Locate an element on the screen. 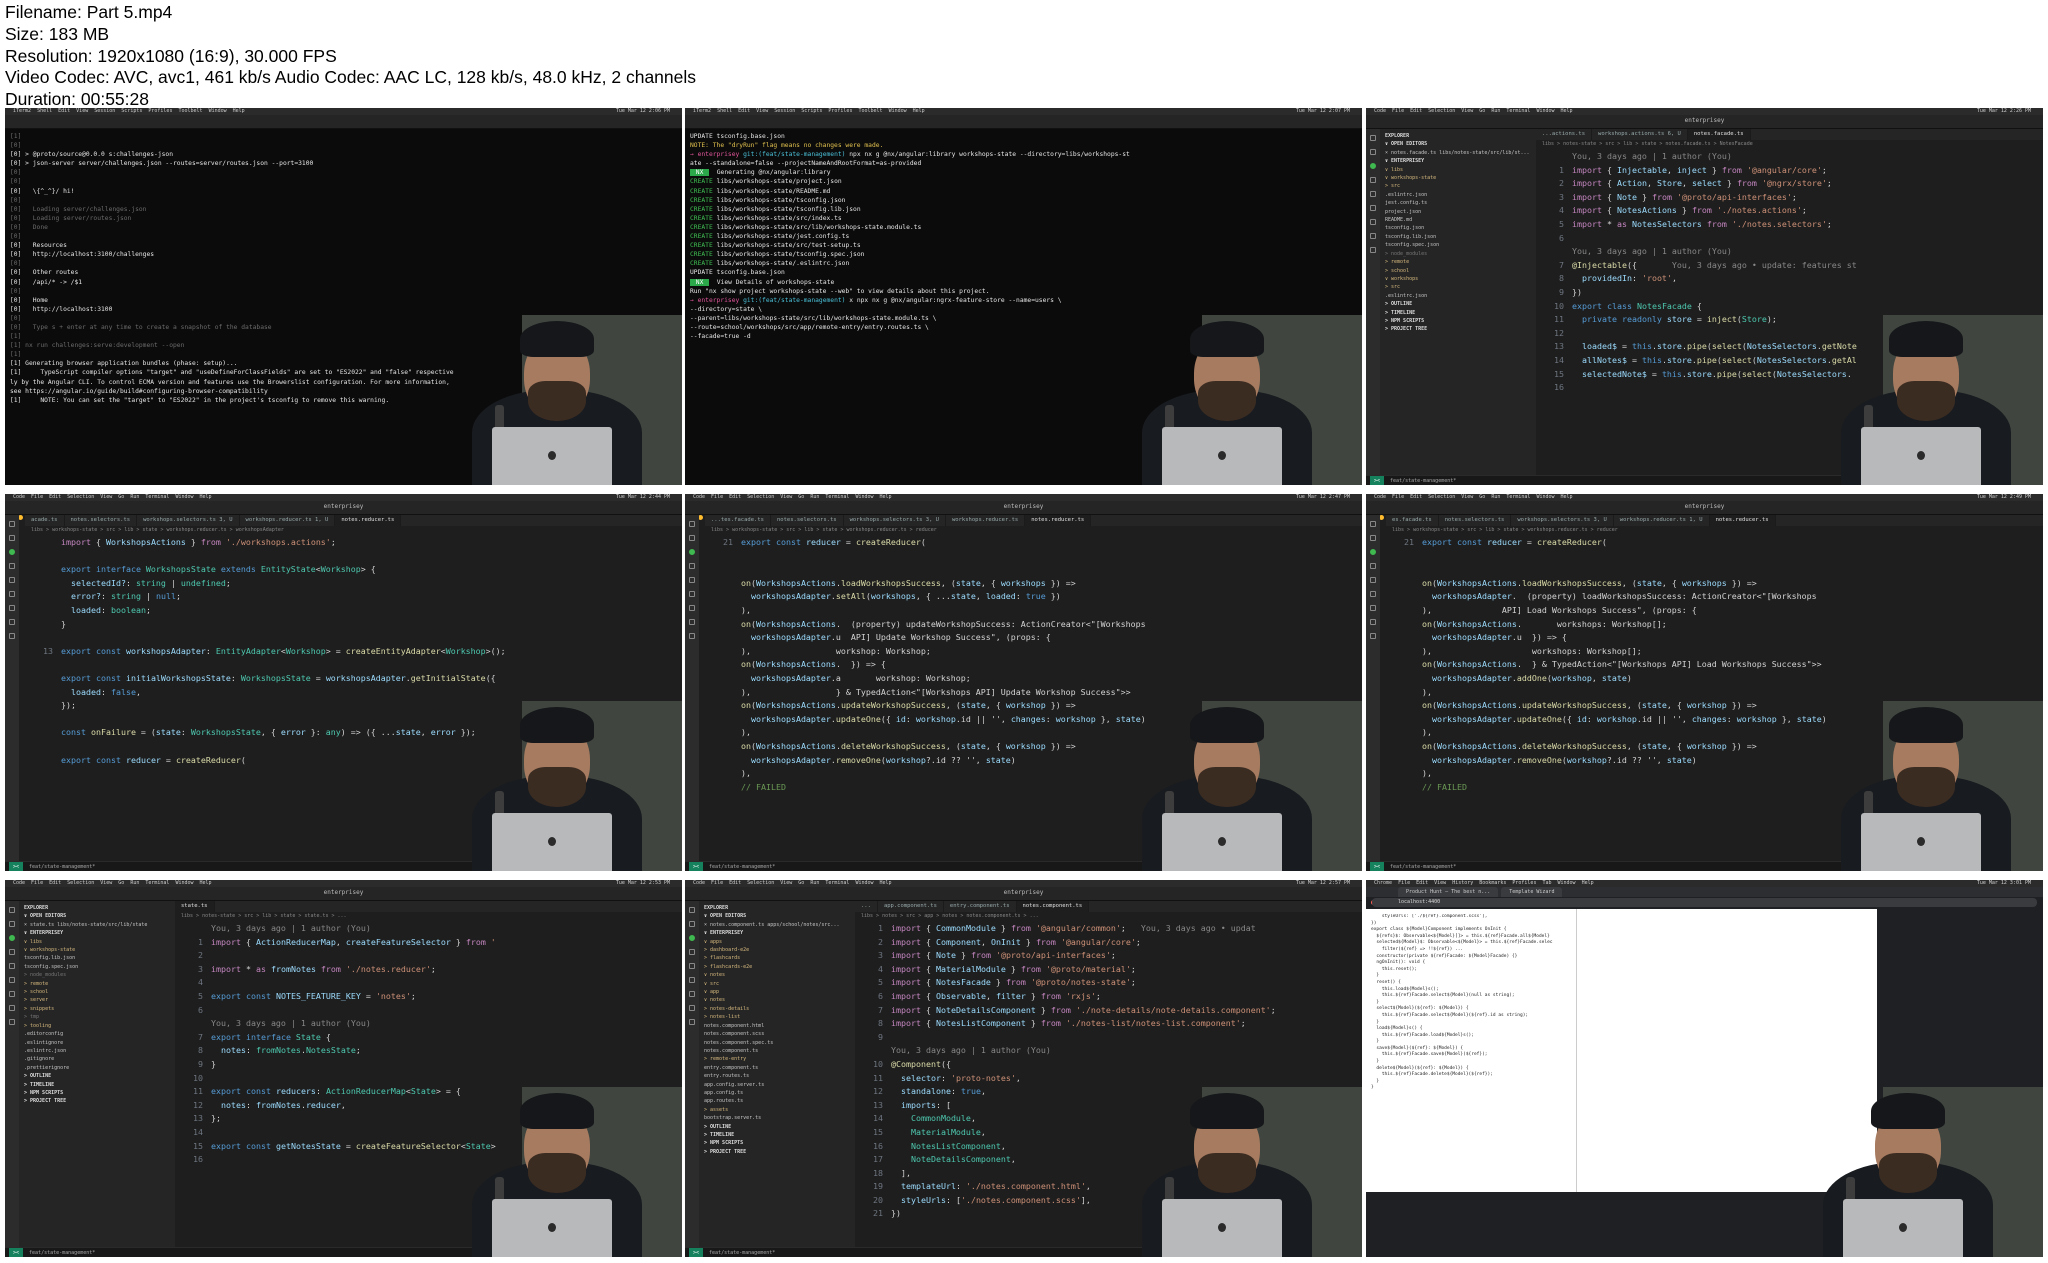  explorer-item: notes.component.ts is located at coordinates (779, 1051).